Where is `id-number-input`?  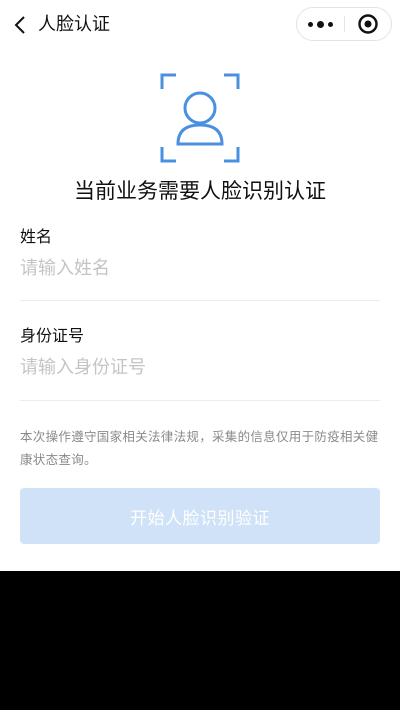 id-number-input is located at coordinates (200, 367).